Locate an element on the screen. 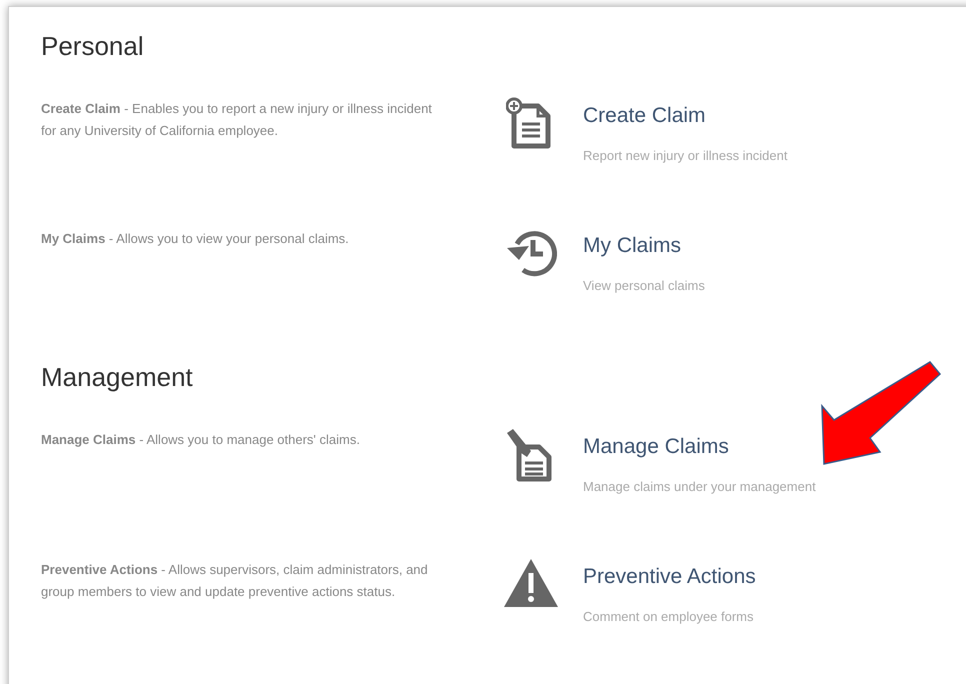 This screenshot has width=966, height=684. feature-description: Manage Claims - Allows you to manage others' claims. is located at coordinates (201, 440).